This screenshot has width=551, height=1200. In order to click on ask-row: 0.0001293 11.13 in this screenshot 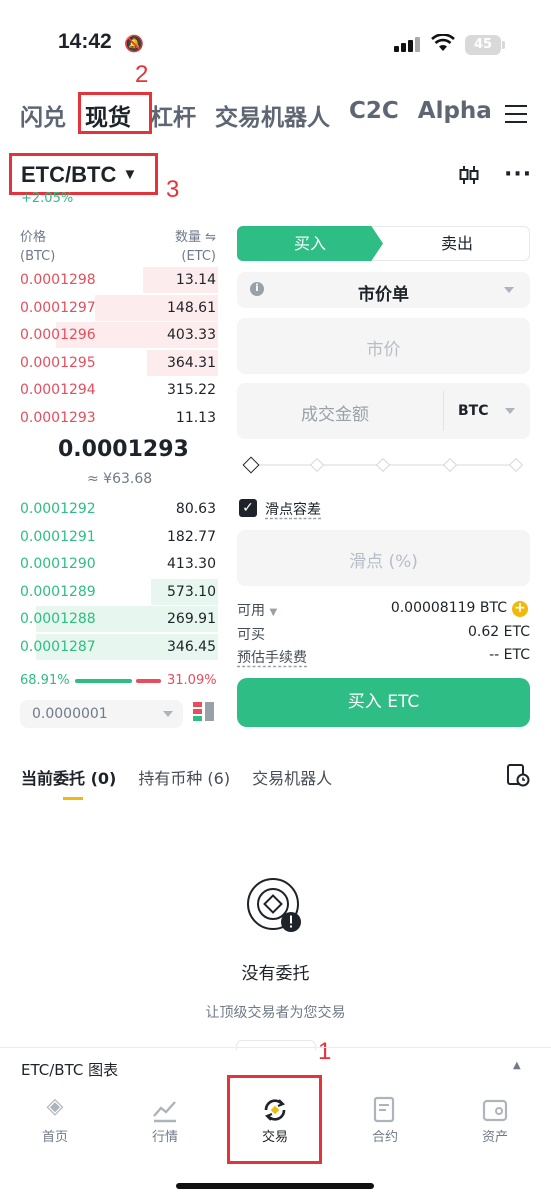, I will do `click(109, 419)`.